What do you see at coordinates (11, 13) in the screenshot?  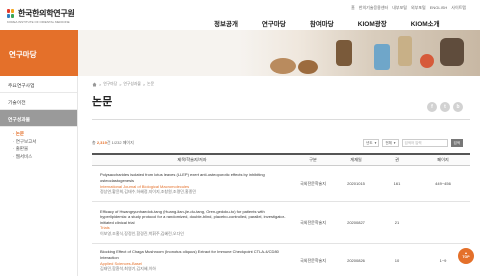 I see `logo-mark-icon` at bounding box center [11, 13].